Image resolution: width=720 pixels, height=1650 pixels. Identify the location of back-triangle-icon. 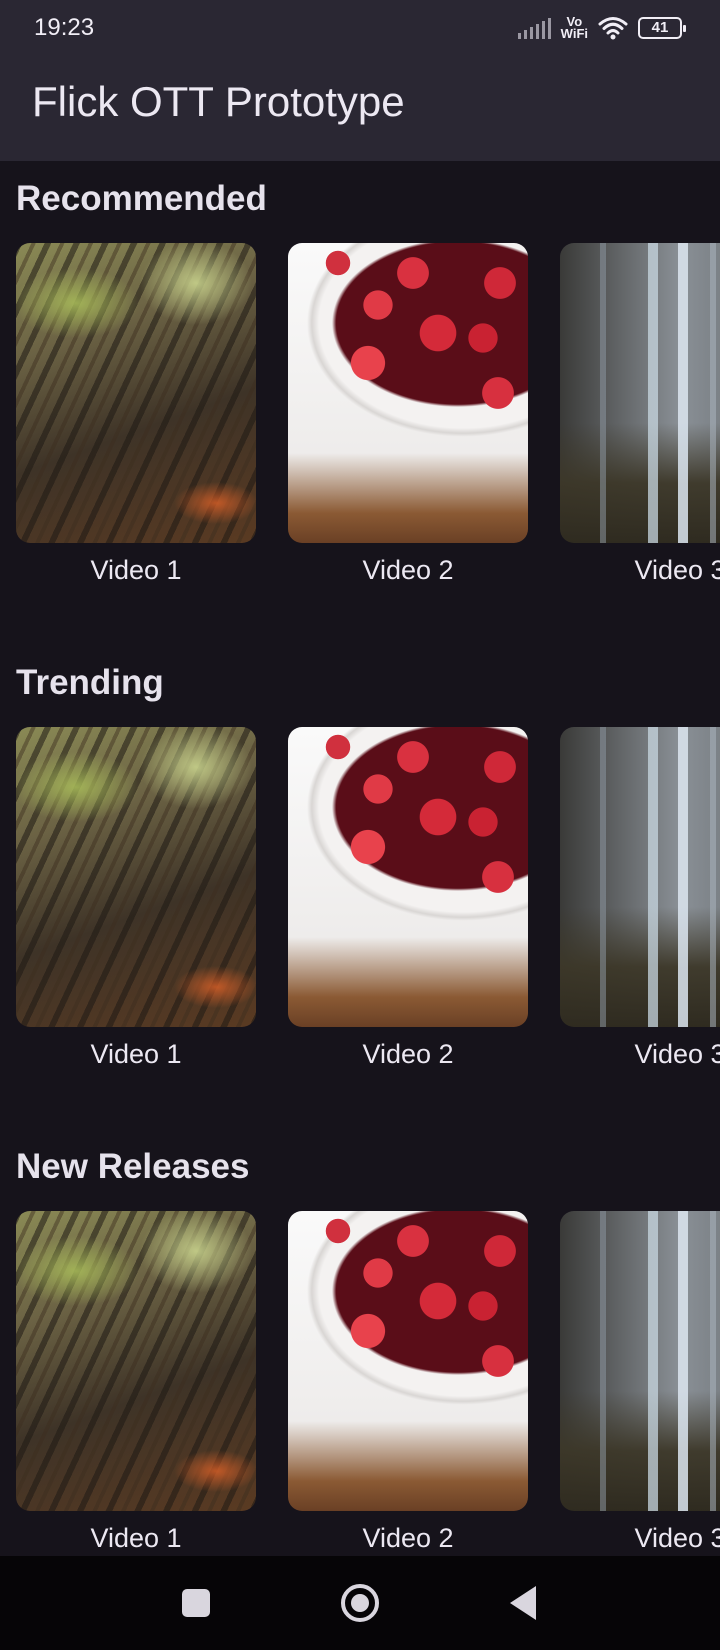
(523, 1603).